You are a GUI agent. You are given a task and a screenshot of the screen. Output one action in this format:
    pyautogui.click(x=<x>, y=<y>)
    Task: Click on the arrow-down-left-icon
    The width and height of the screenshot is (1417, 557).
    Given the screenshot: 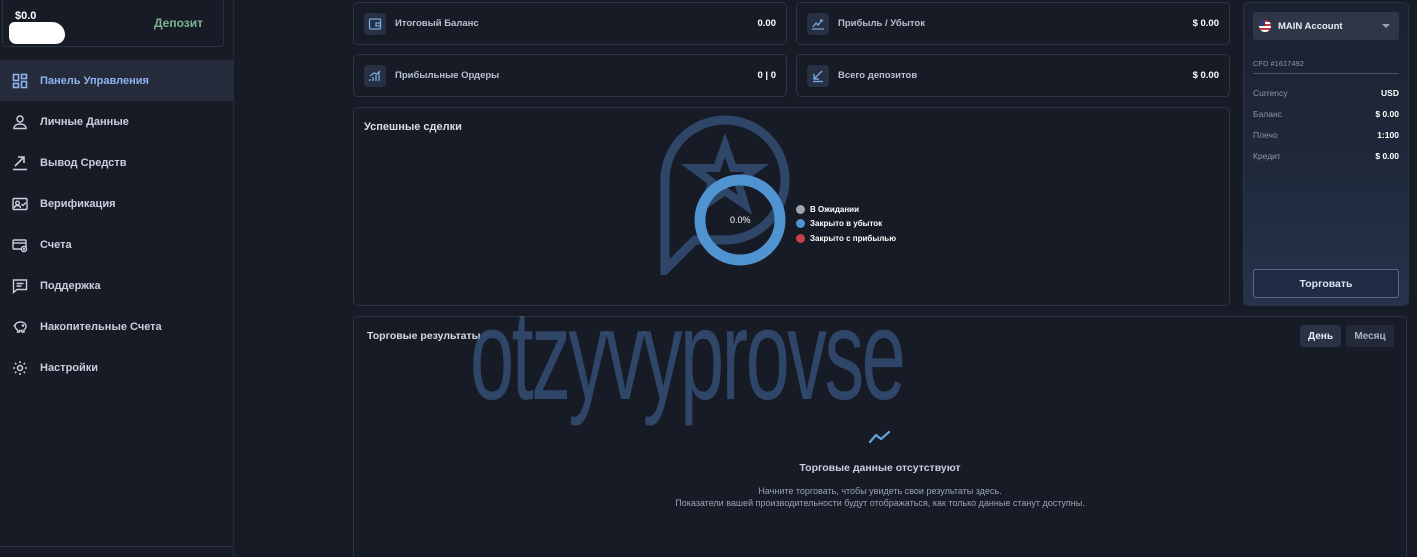 What is the action you would take?
    pyautogui.click(x=818, y=75)
    